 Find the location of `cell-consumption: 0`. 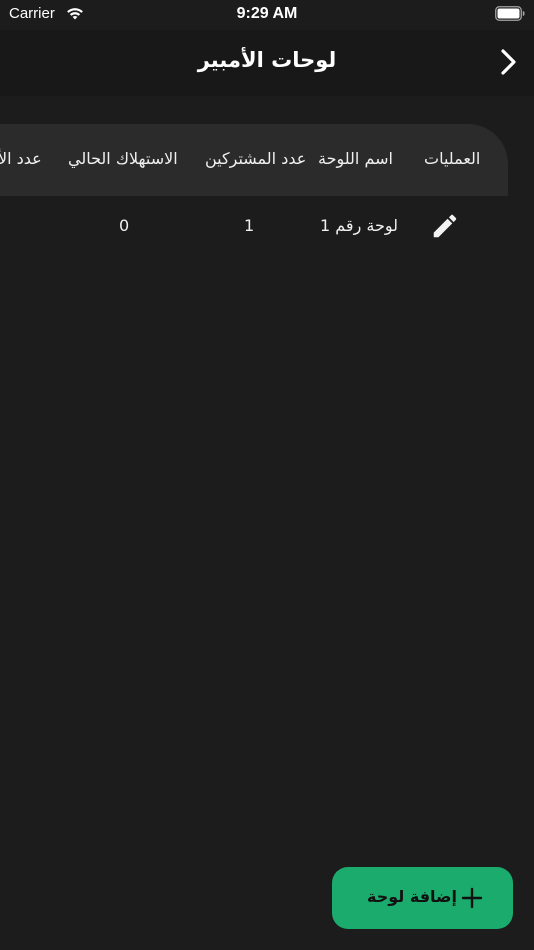

cell-consumption: 0 is located at coordinates (124, 225).